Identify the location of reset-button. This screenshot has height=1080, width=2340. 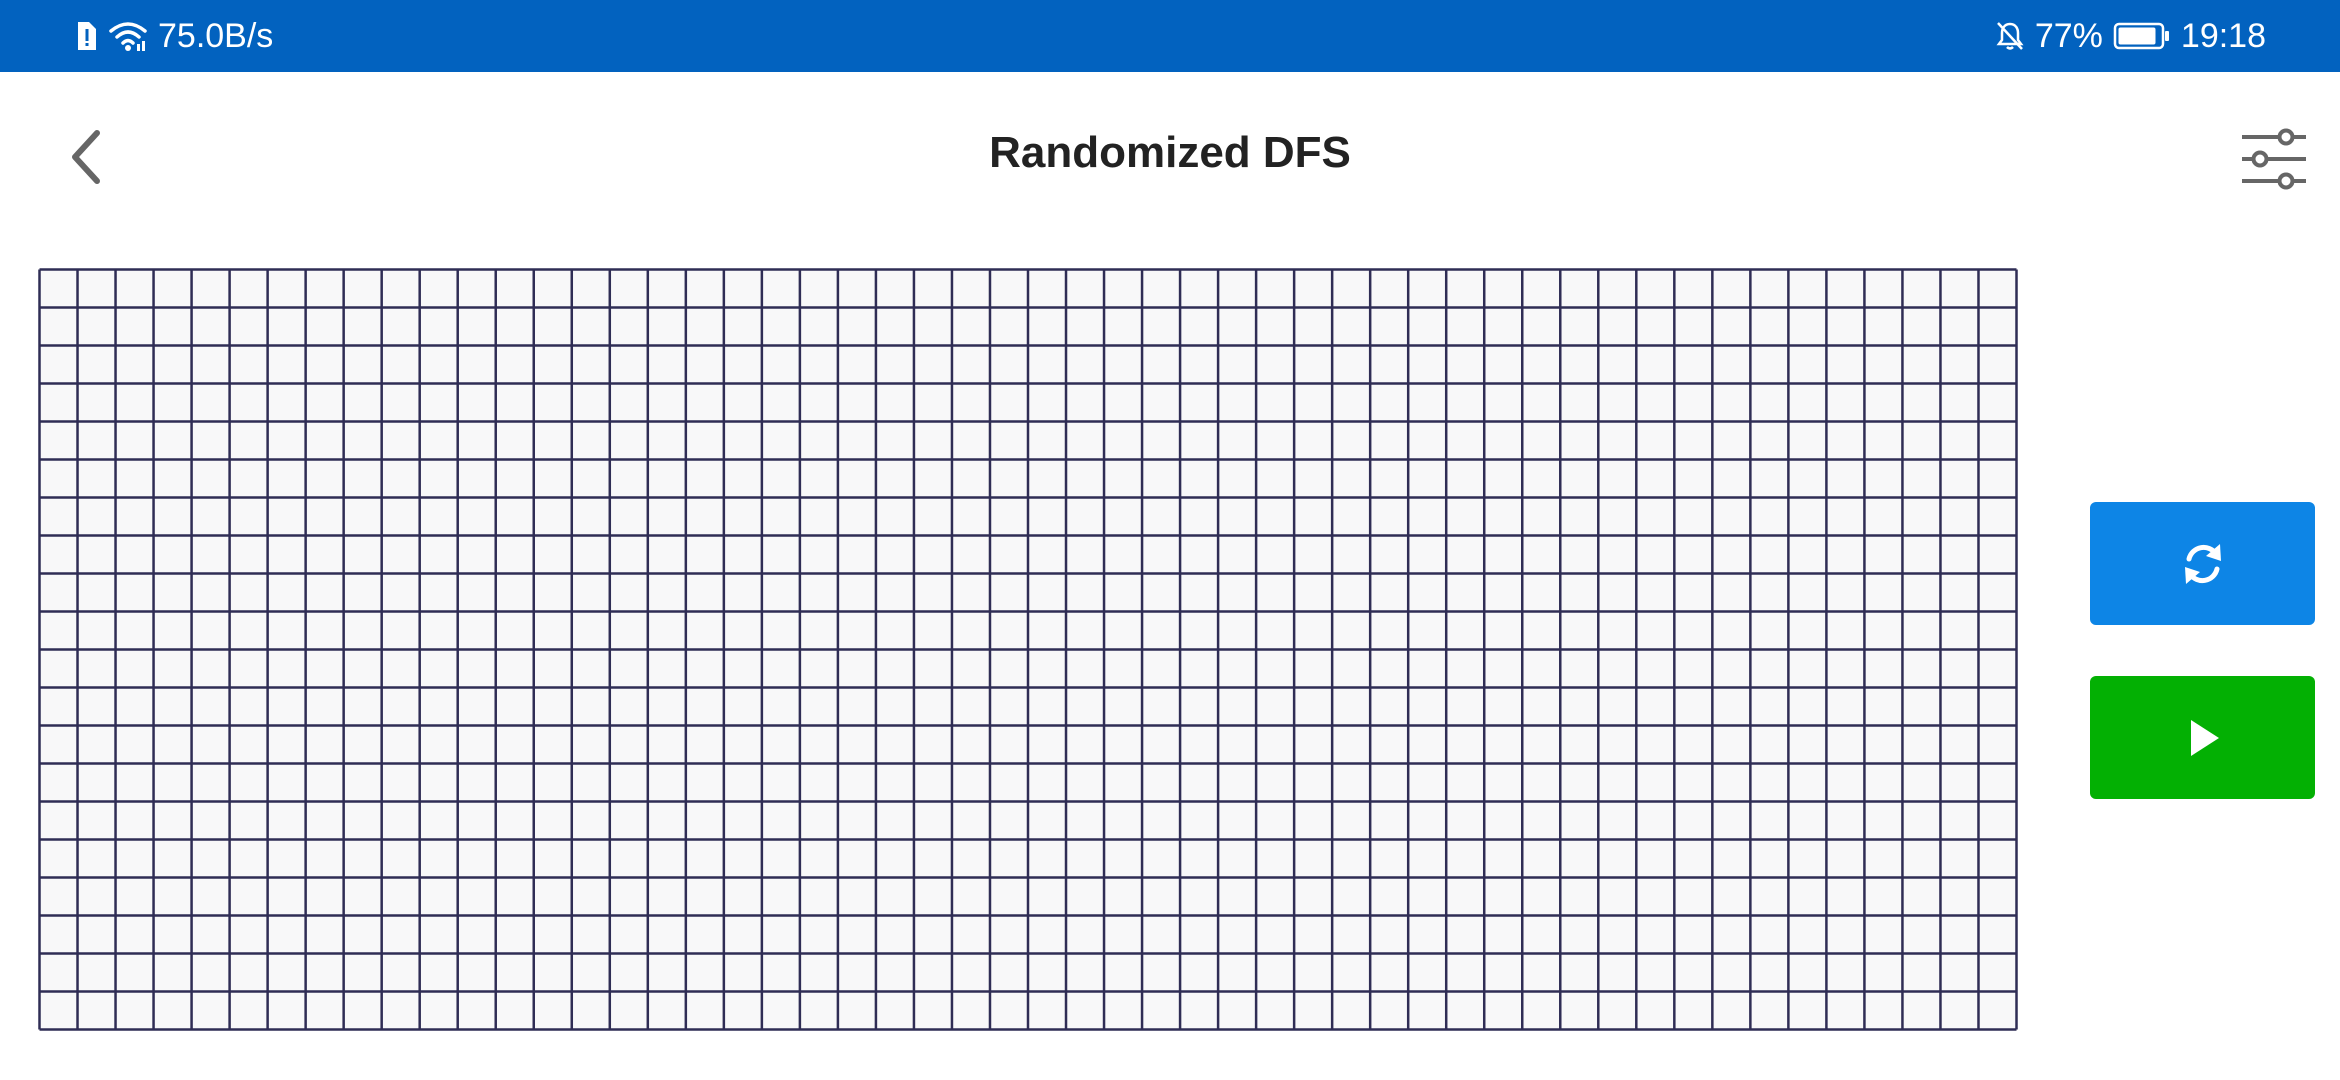
(2202, 563).